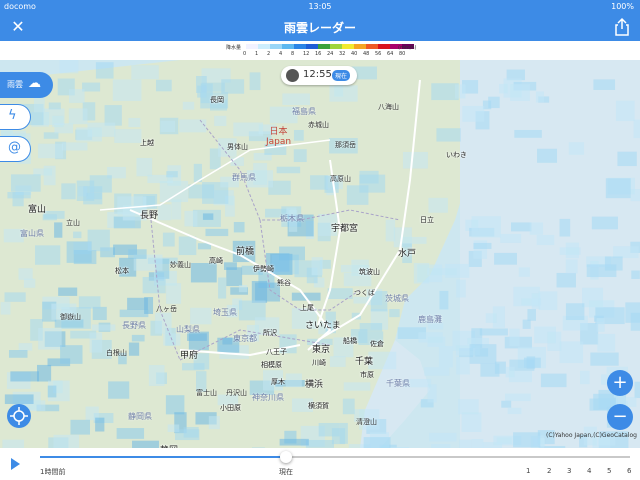 Image resolution: width=640 pixels, height=480 pixels. I want to click on timeline-hour-label: 4, so click(589, 471).